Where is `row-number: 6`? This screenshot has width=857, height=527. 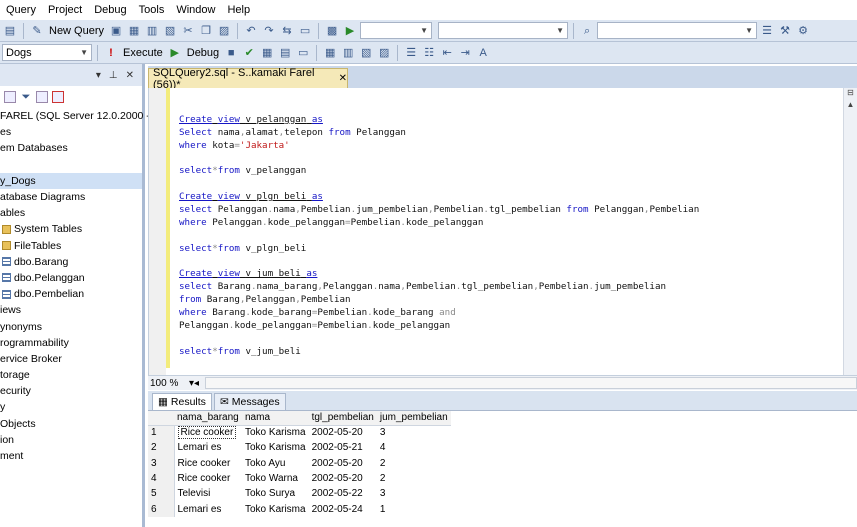 row-number: 6 is located at coordinates (161, 509).